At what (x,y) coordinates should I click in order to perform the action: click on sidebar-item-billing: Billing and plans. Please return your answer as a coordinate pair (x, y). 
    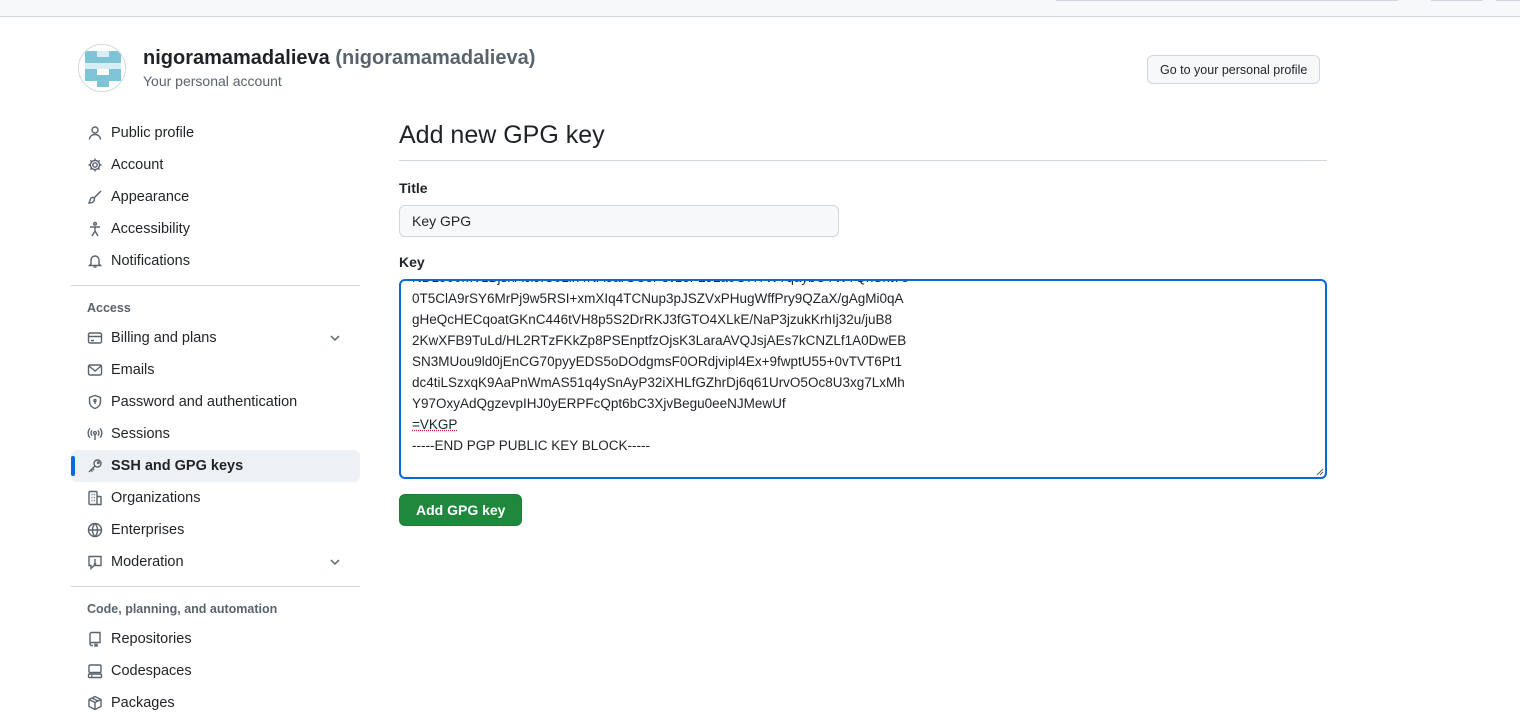
    Looking at the image, I should click on (215, 338).